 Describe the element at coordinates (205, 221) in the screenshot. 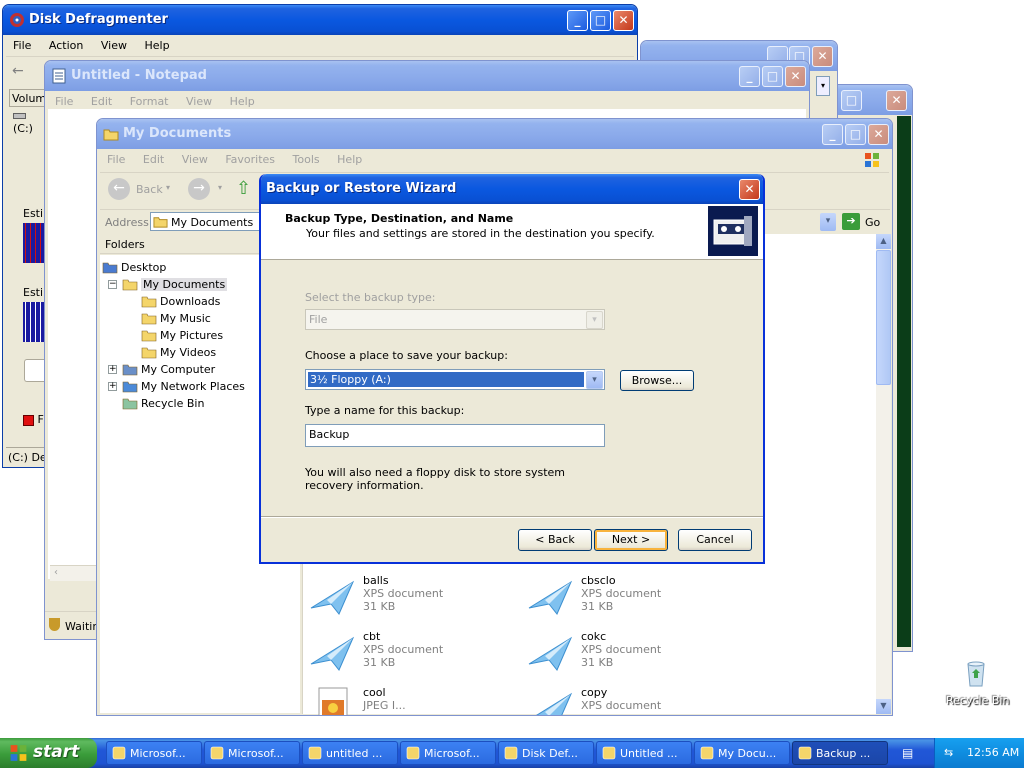

I see `address-field: My Documents` at that location.